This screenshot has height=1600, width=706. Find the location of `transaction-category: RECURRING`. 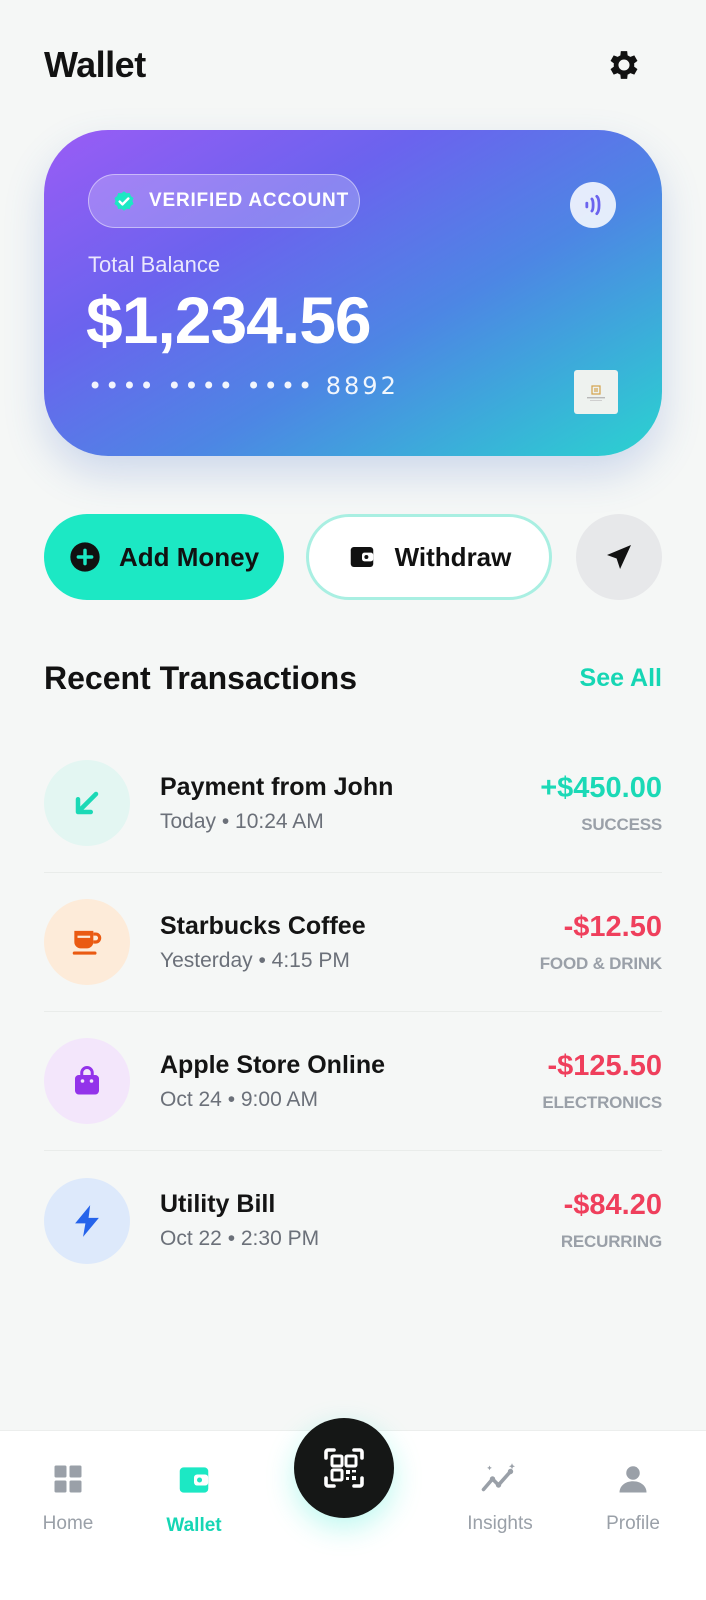

transaction-category: RECURRING is located at coordinates (611, 1241).